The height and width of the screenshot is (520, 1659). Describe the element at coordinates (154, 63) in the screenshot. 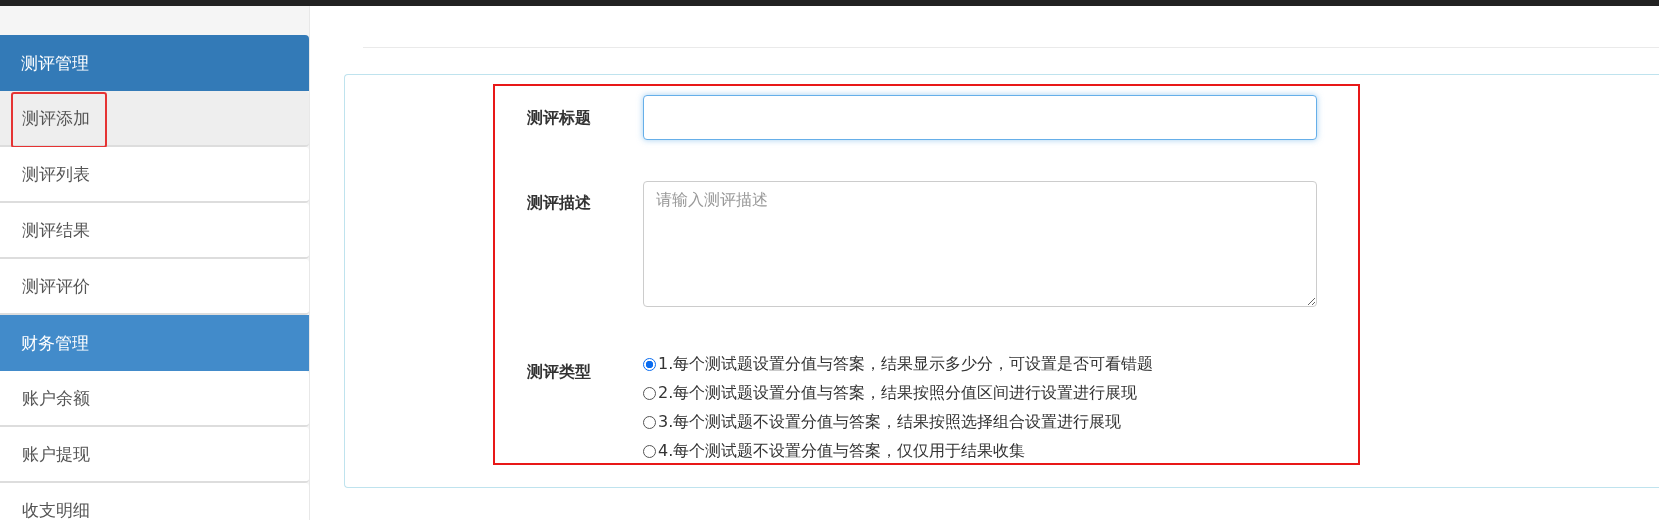

I see `sidebar-group-header: 测评管理` at that location.